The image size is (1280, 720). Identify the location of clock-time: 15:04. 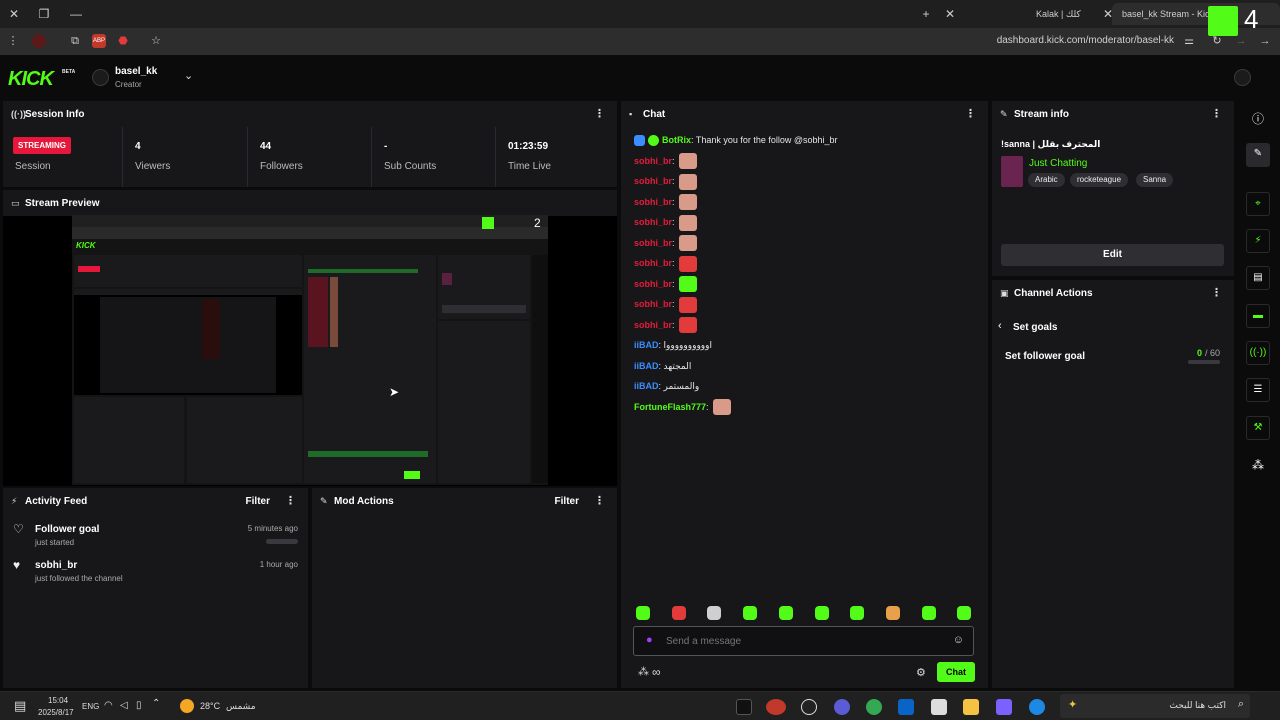
(58, 700).